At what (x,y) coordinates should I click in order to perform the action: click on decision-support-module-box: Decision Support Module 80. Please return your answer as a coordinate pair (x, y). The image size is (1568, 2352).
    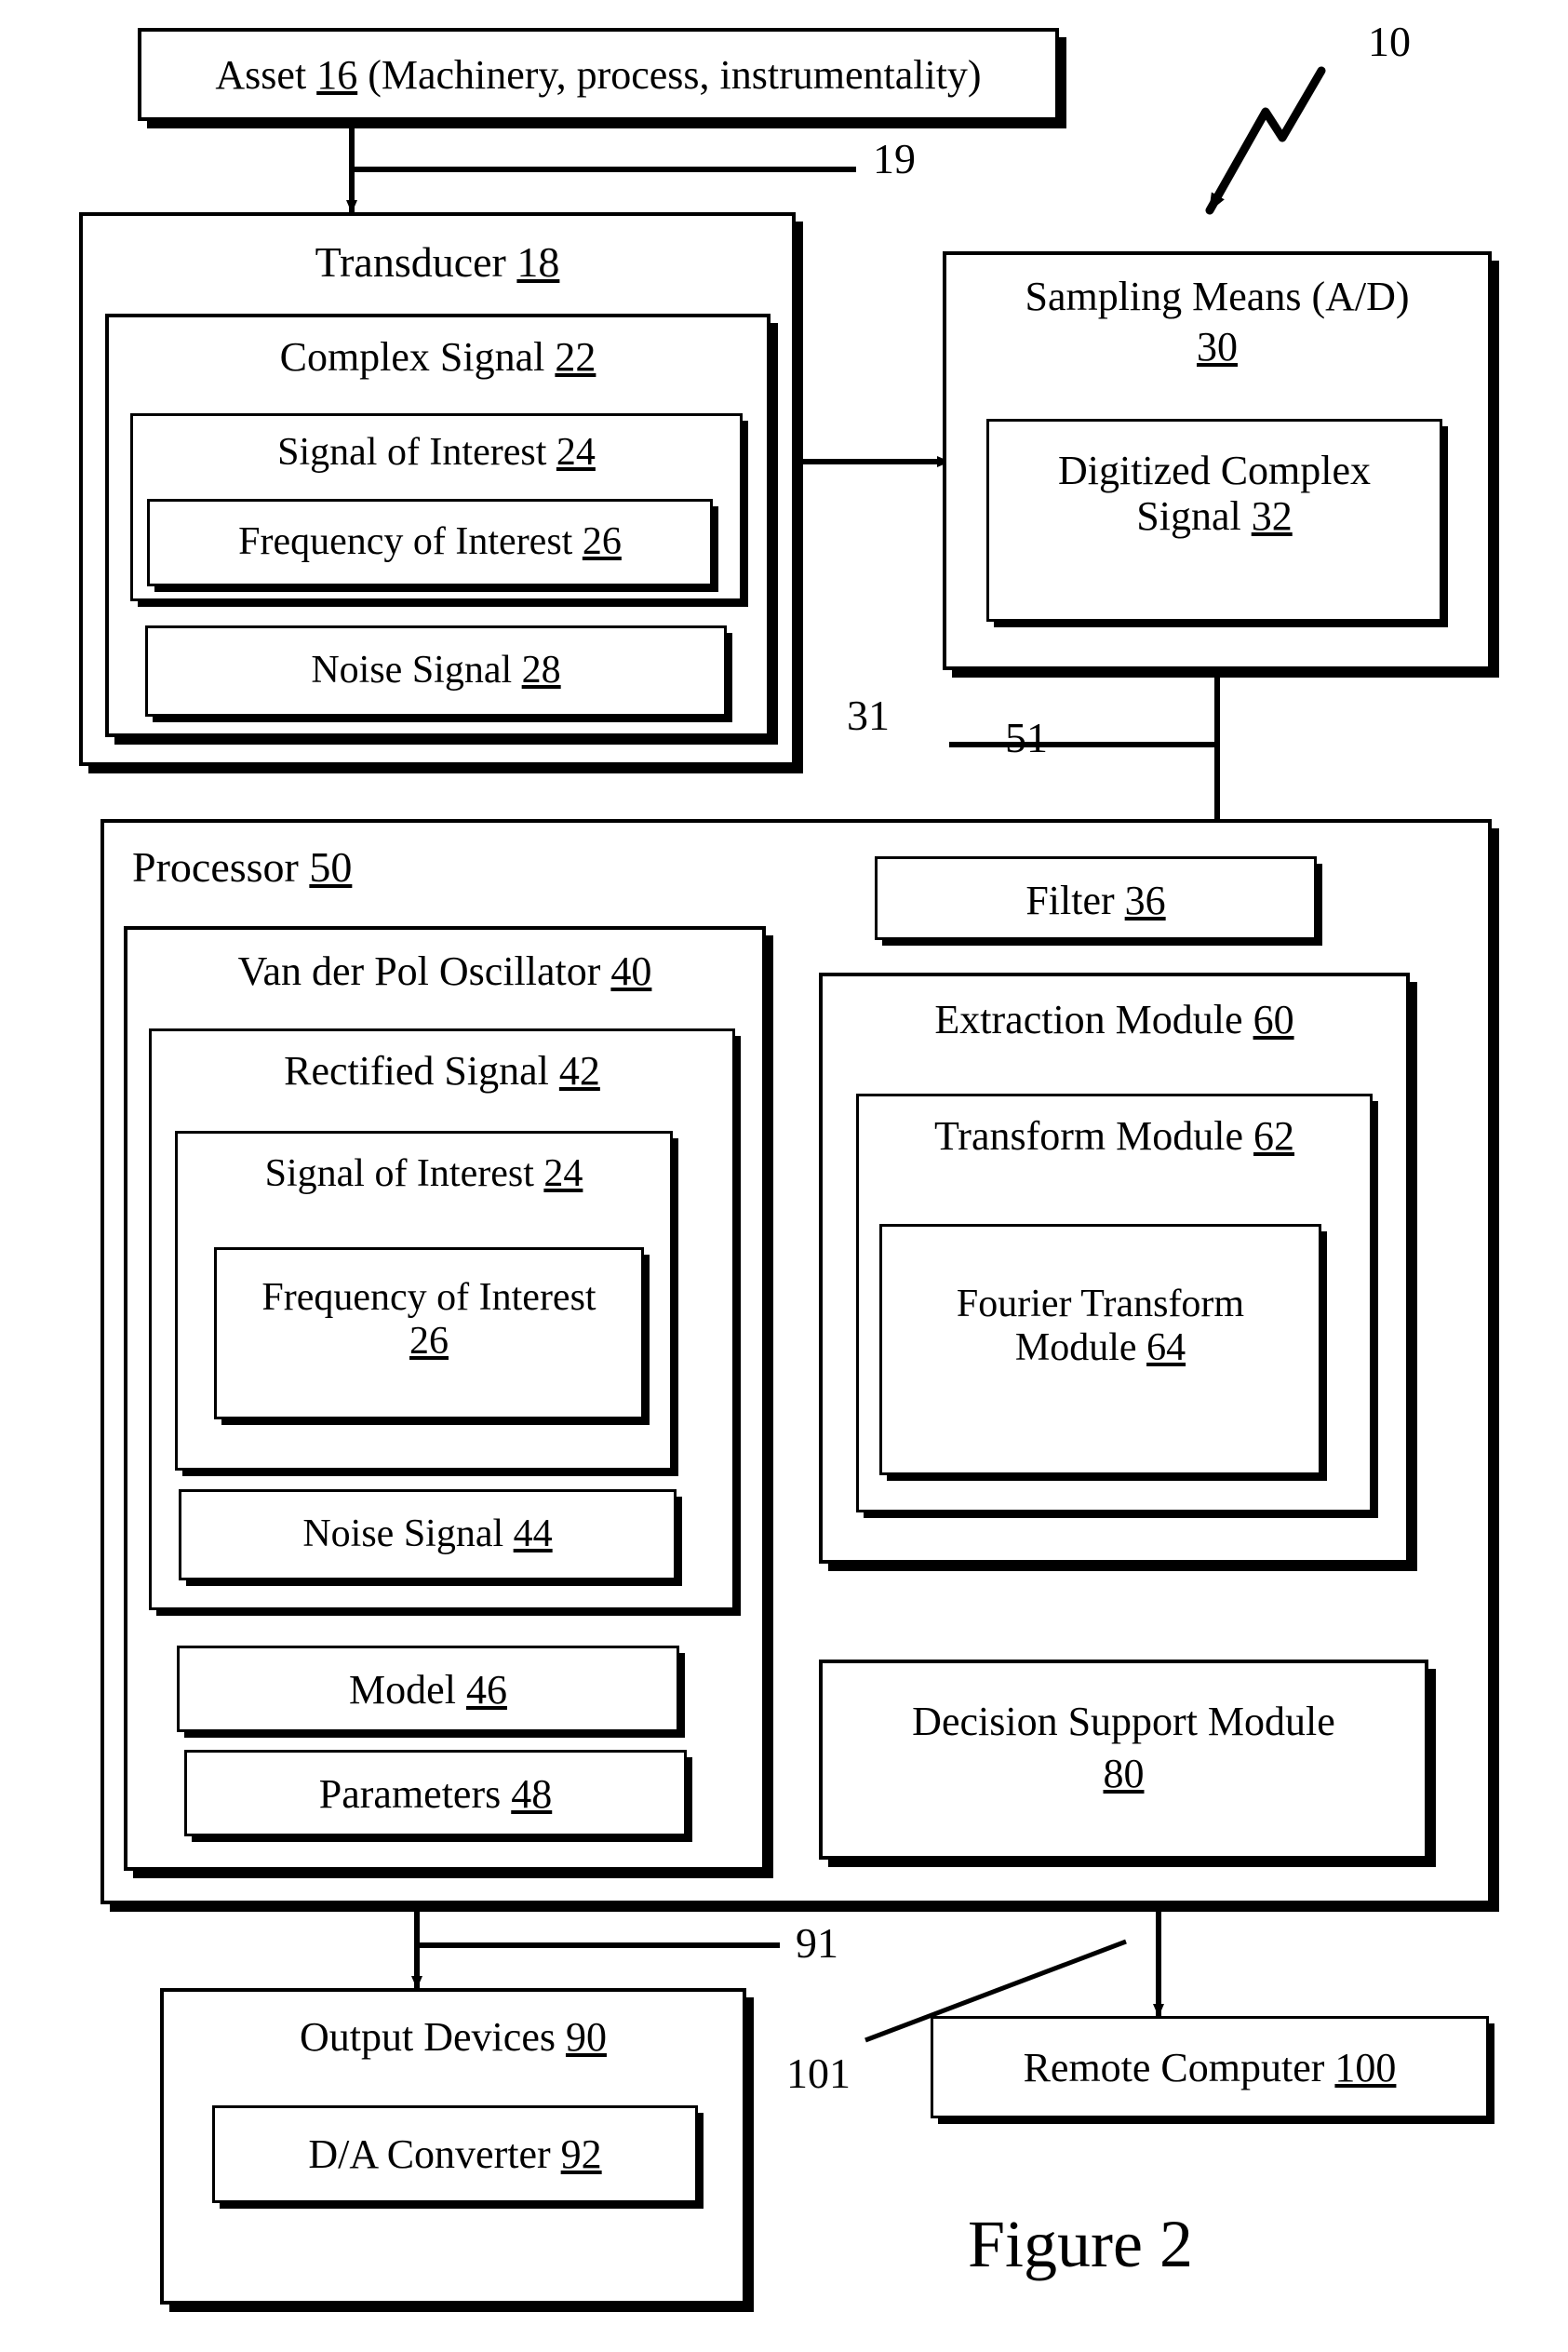
    Looking at the image, I should click on (1123, 1760).